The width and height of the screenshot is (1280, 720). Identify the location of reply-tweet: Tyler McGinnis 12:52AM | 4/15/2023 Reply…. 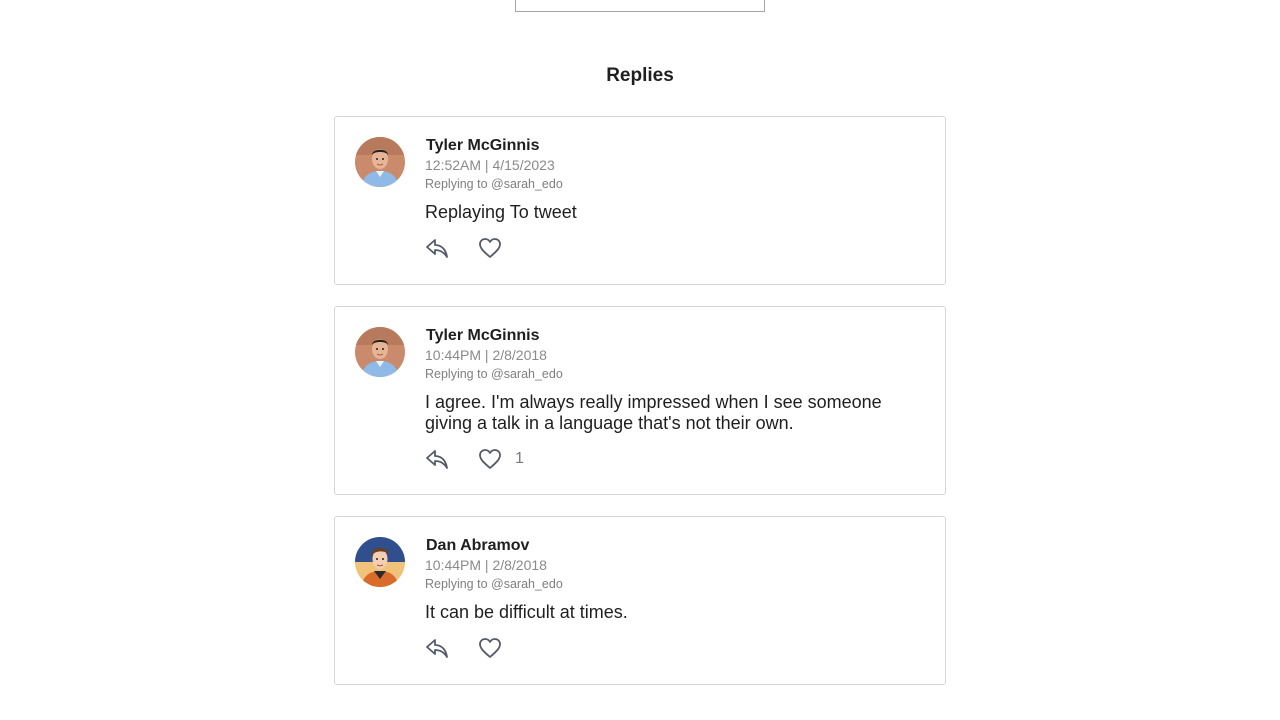
(640, 200).